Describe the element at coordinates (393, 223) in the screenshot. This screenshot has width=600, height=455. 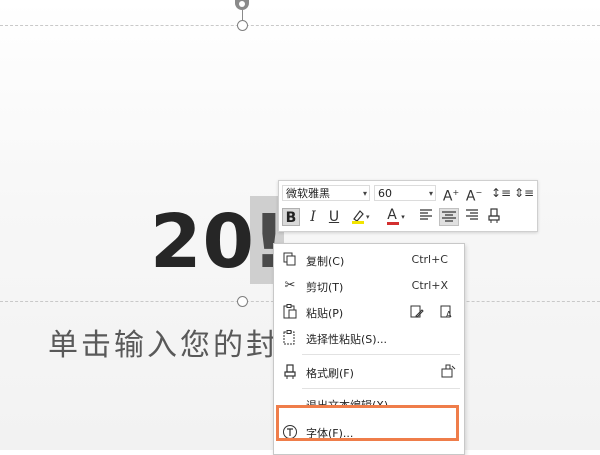
I see `font-color-swatch` at that location.